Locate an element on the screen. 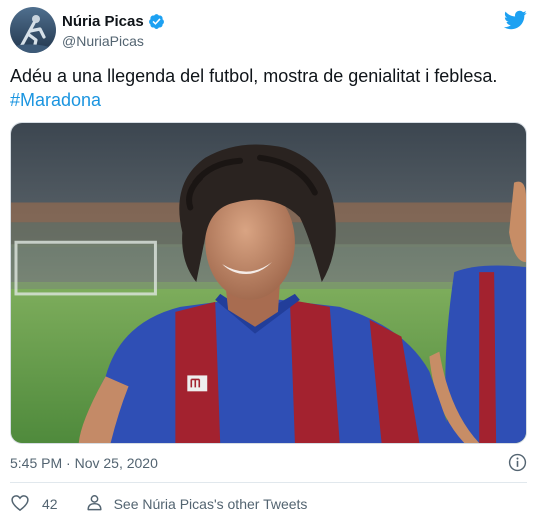 The height and width of the screenshot is (520, 537). divider is located at coordinates (268, 482).